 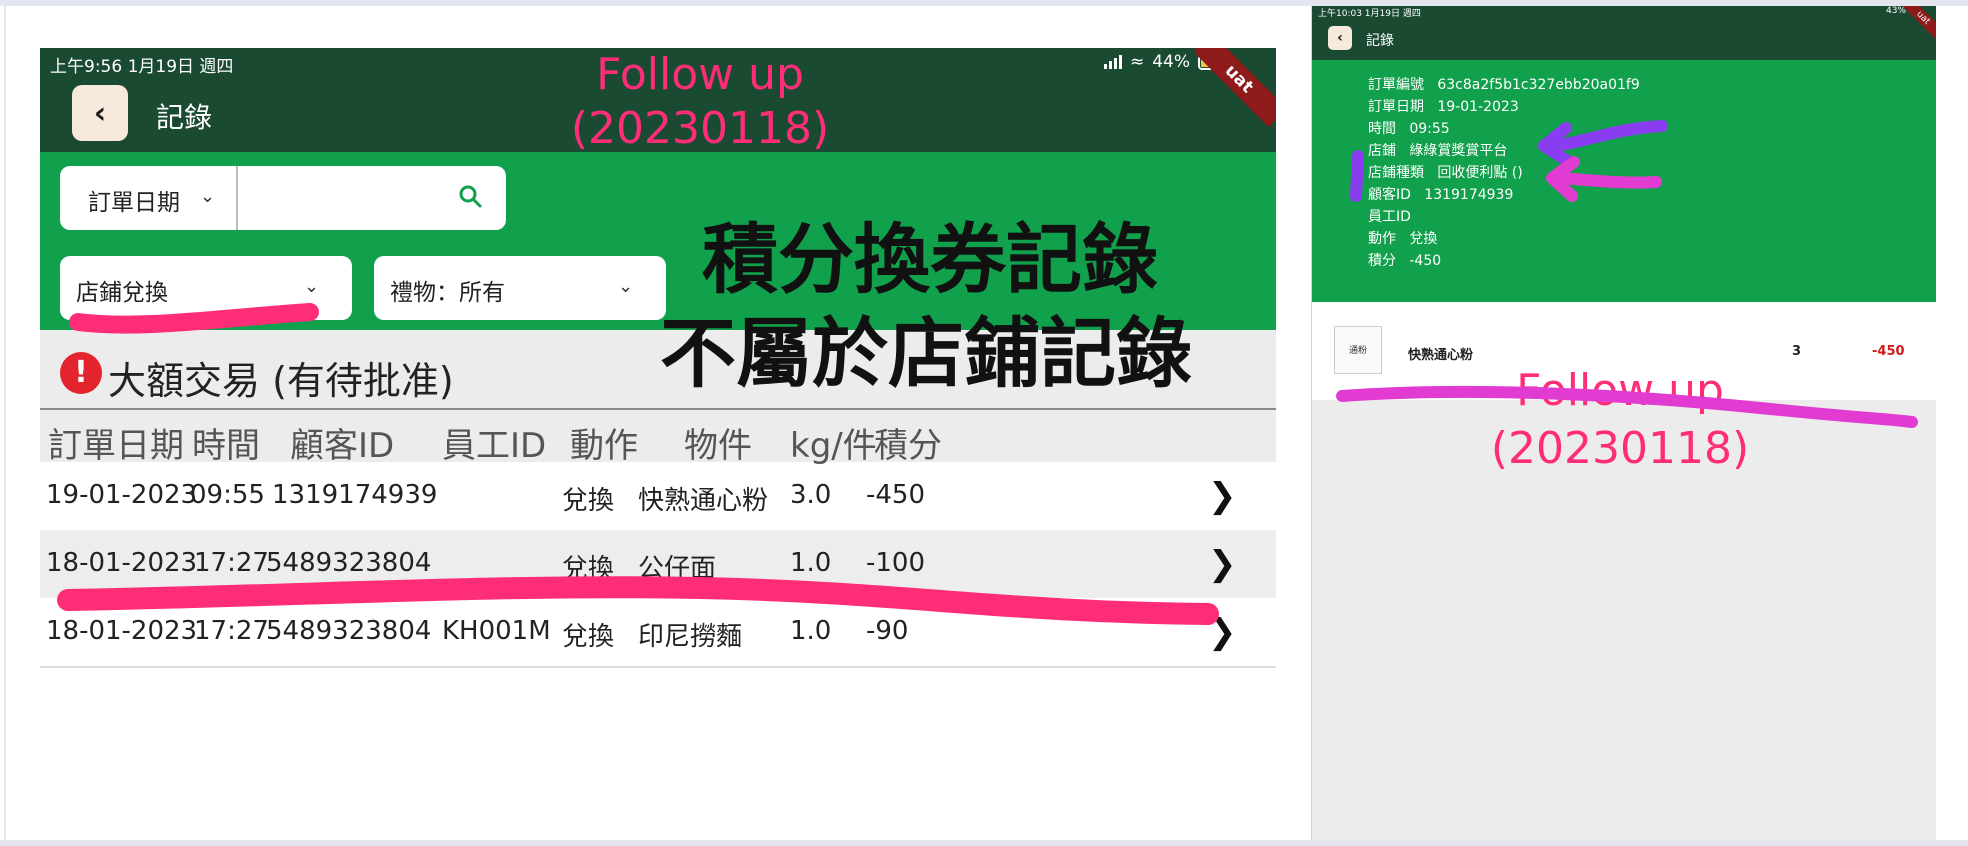 I want to click on detail-order-date: 訂單日期 19-01-2023, so click(x=1443, y=107).